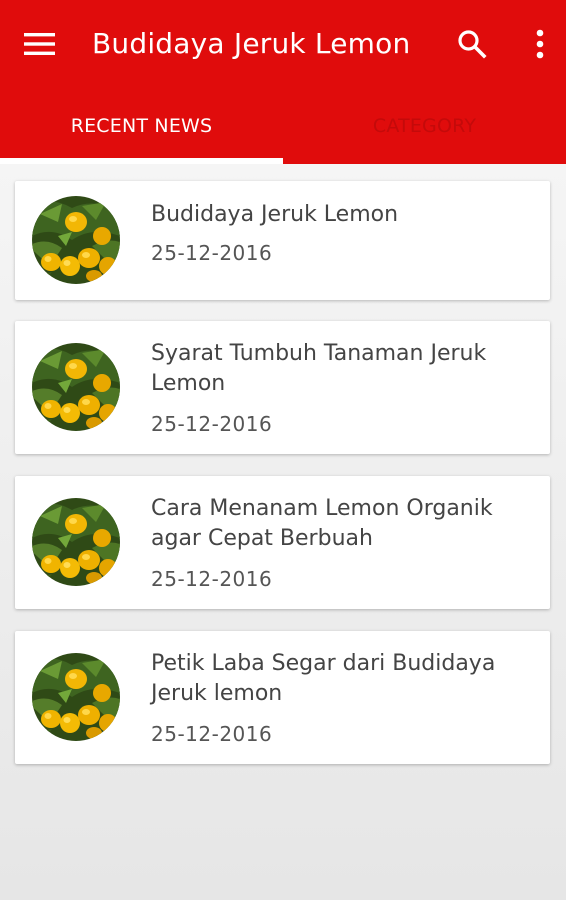  What do you see at coordinates (319, 368) in the screenshot?
I see `news-title: Syarat Tumbuh Tanaman Jeruk Lemon` at bounding box center [319, 368].